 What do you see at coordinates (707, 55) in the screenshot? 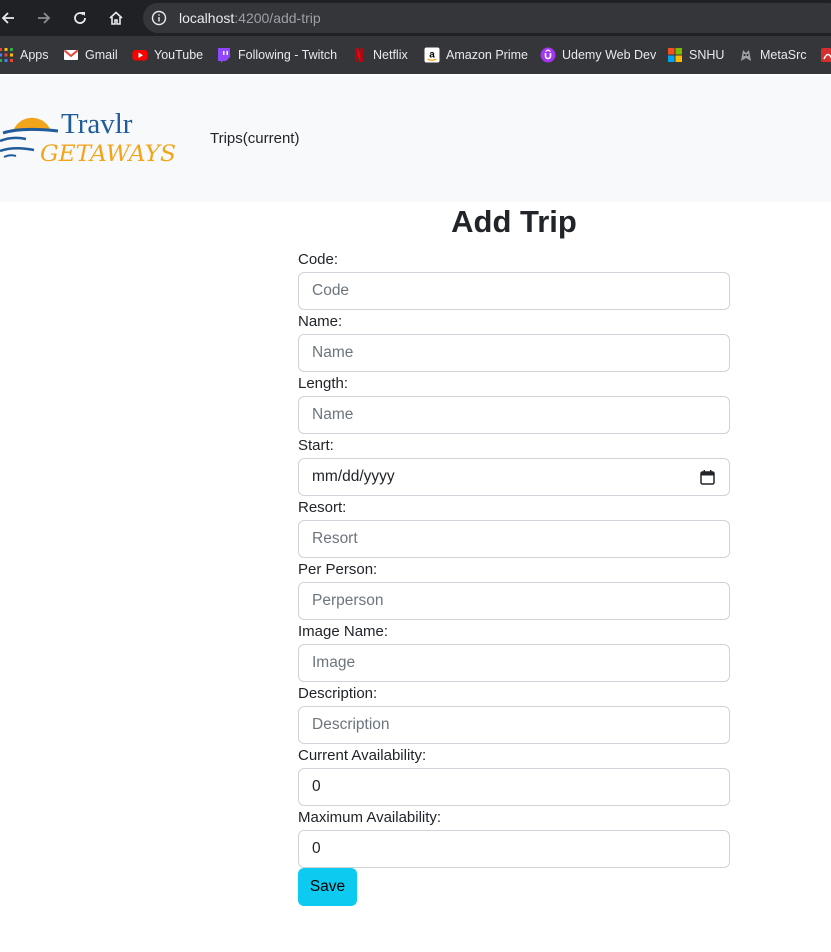
I see `bookmark-label: SNHU` at bounding box center [707, 55].